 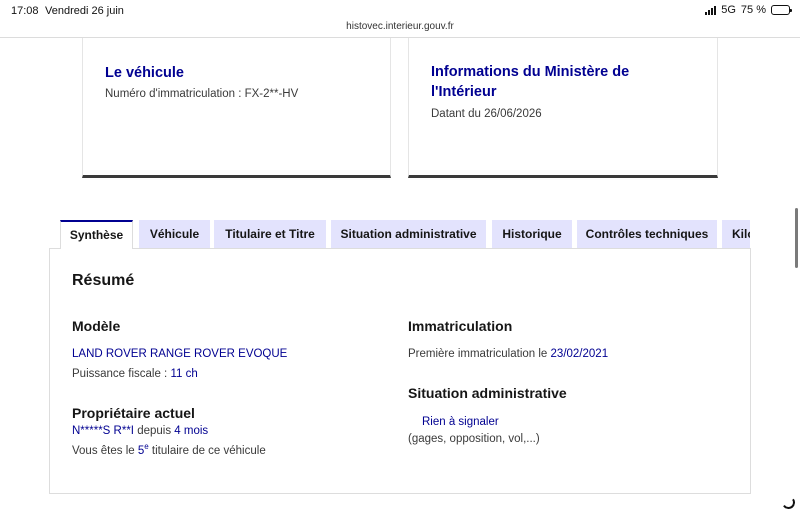 I want to click on url-text: histovec.interieur.gouv.fr, so click(x=400, y=26).